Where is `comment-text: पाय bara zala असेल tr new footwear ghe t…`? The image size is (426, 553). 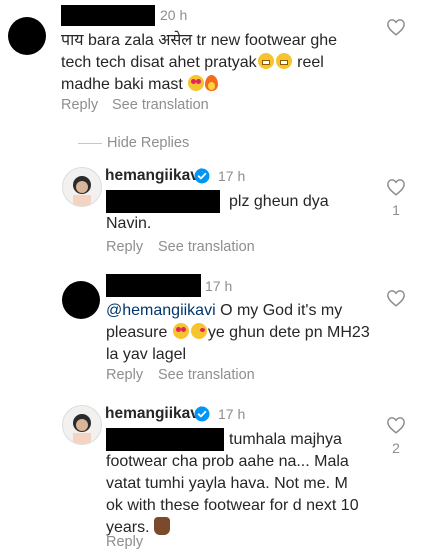 comment-text: पाय bara zala असेल tr new footwear ghe t… is located at coordinates (221, 63).